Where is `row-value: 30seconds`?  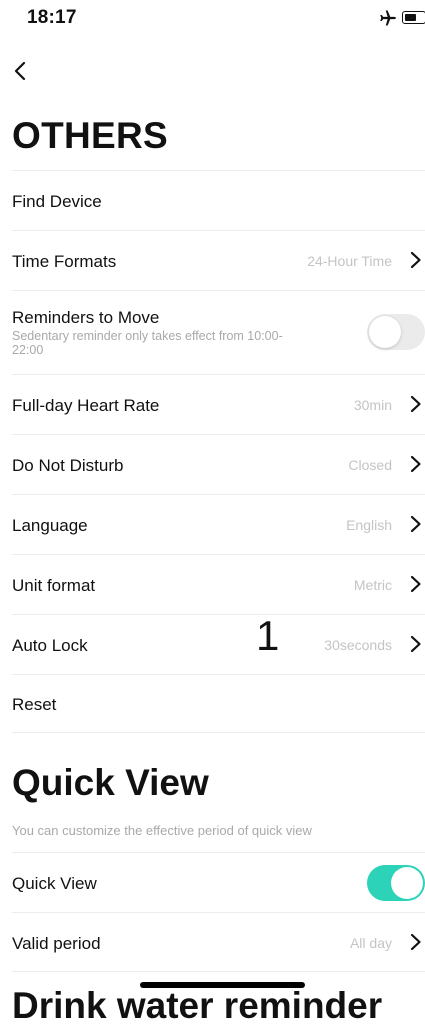
row-value: 30seconds is located at coordinates (358, 645).